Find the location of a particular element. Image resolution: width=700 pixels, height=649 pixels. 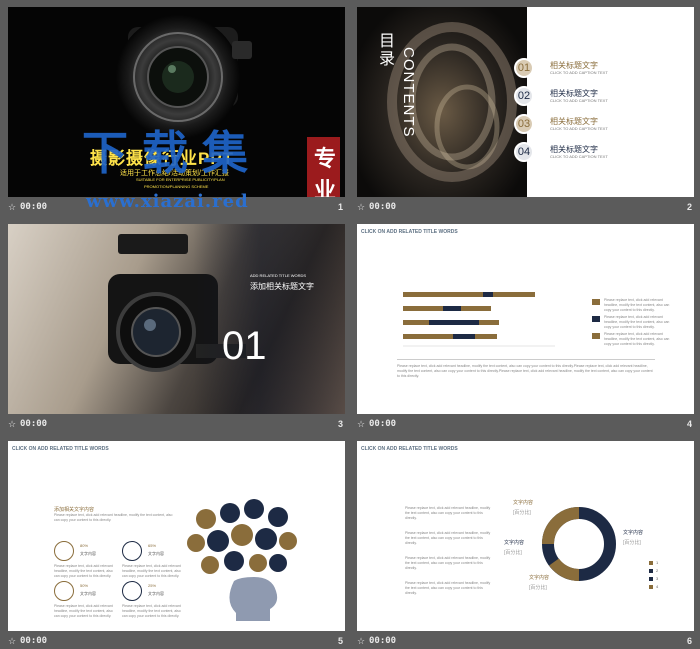

red-seal: 专 业 is located at coordinates (323, 167).